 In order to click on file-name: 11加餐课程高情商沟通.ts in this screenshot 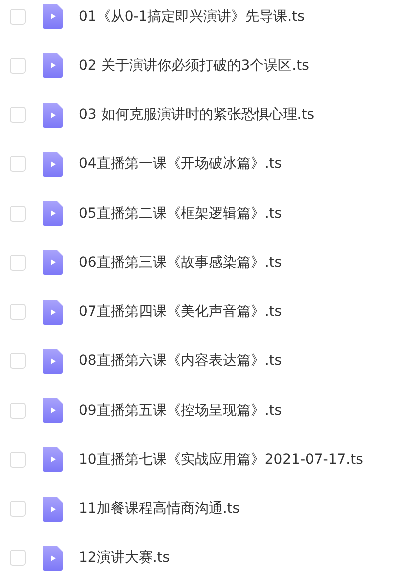, I will do `click(159, 509)`.